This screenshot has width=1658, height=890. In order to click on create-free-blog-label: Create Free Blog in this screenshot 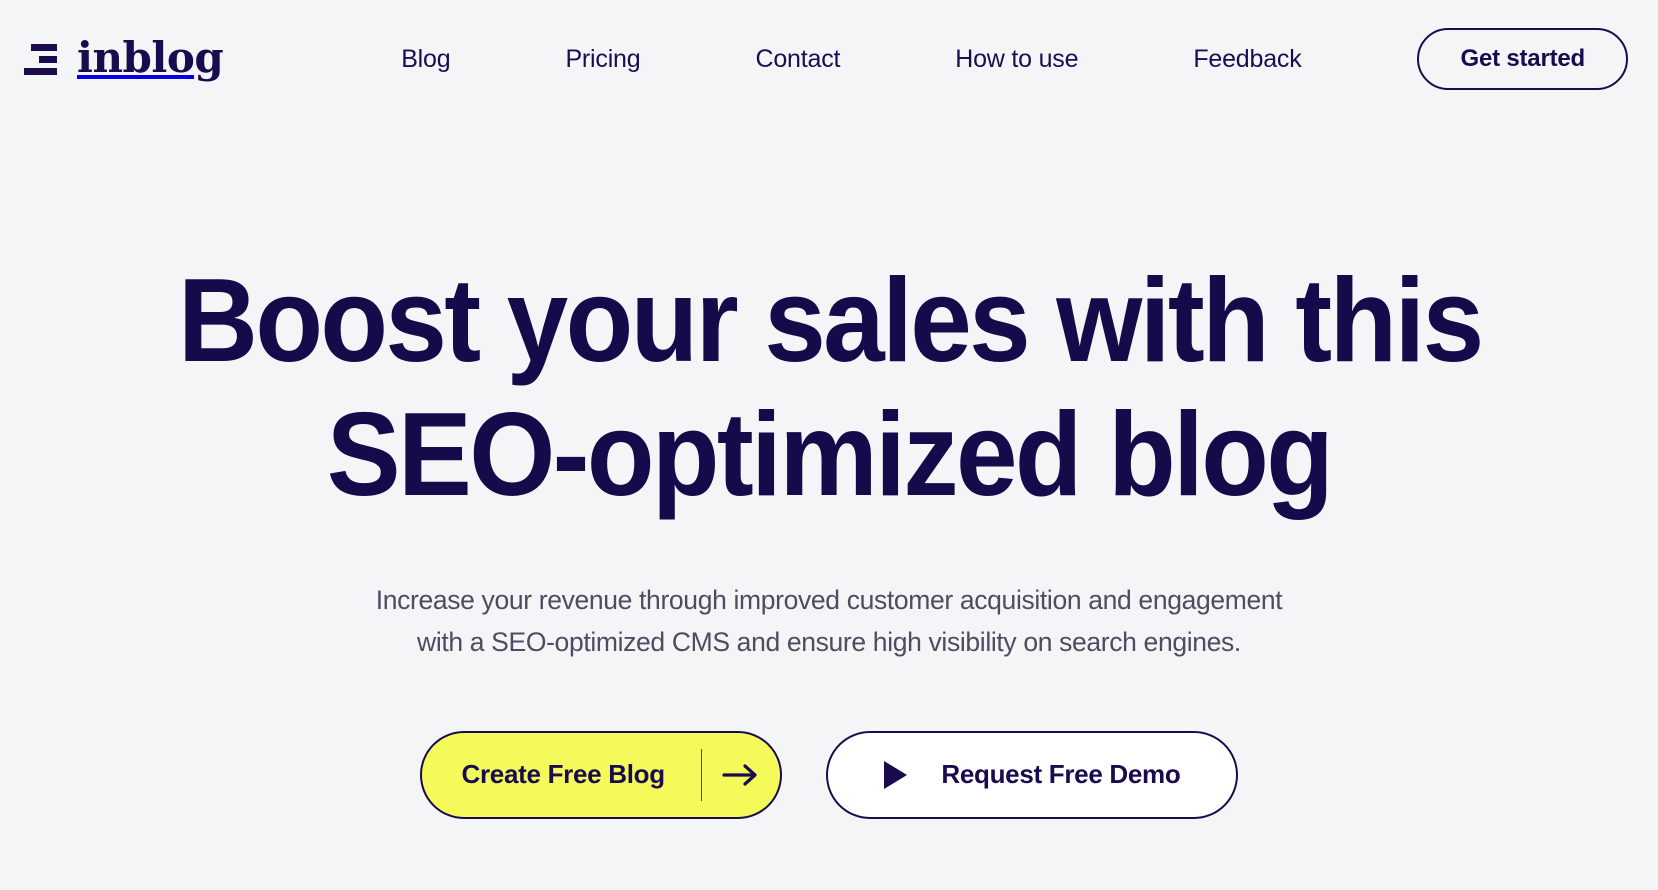, I will do `click(563, 774)`.